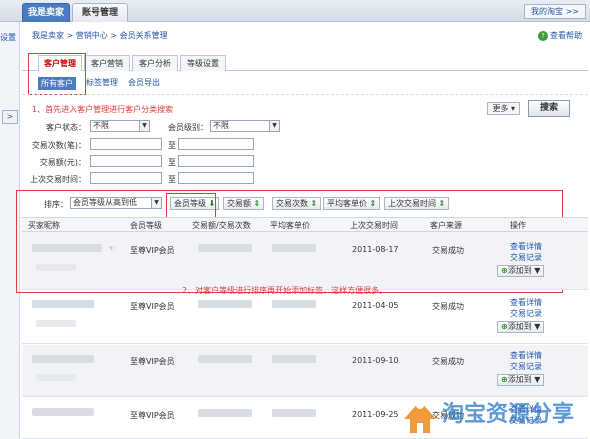 This screenshot has width=590, height=439. Describe the element at coordinates (245, 126) in the screenshot. I see `level-select: 不限 ▼` at that location.